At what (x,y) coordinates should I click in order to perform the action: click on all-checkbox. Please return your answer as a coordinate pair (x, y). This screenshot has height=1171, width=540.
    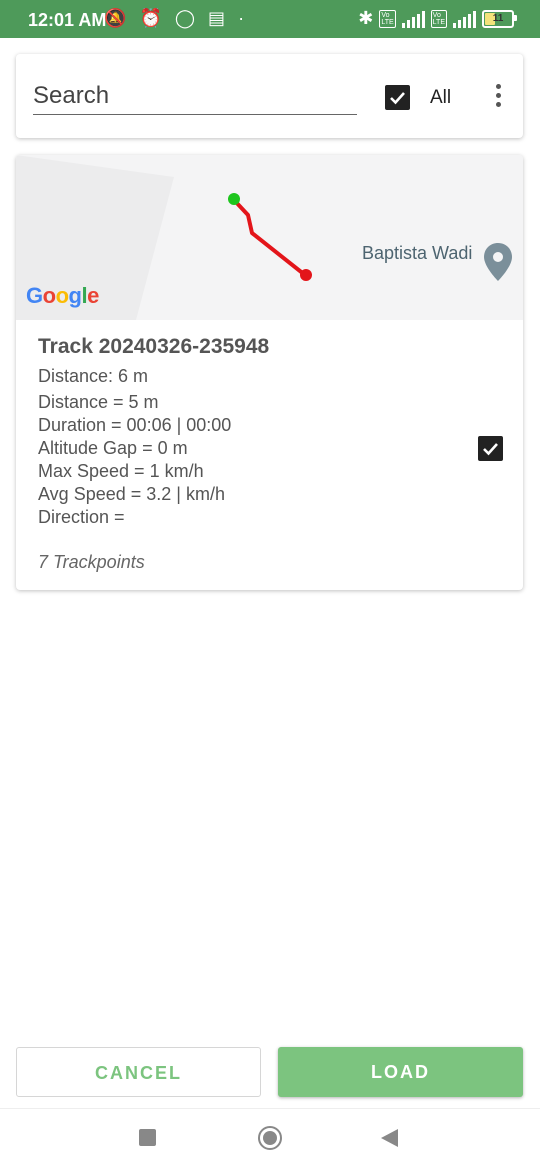
    Looking at the image, I should click on (397, 97).